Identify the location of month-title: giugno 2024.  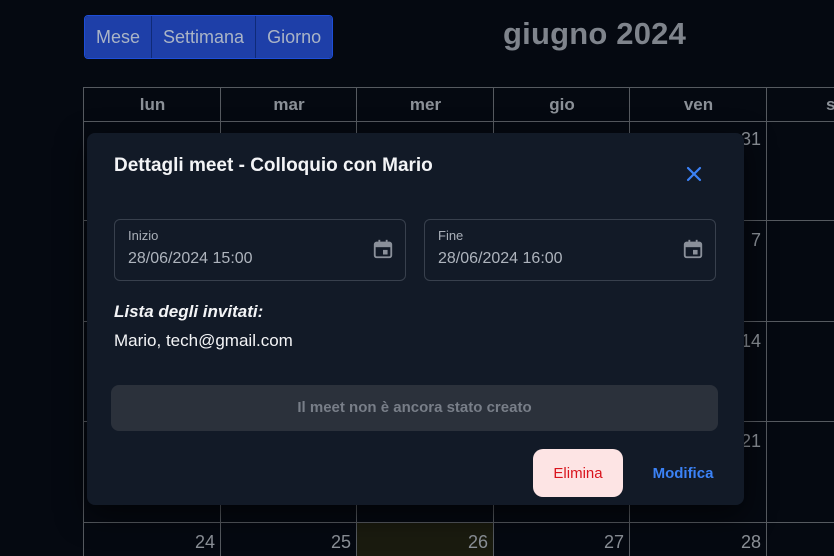
(595, 33).